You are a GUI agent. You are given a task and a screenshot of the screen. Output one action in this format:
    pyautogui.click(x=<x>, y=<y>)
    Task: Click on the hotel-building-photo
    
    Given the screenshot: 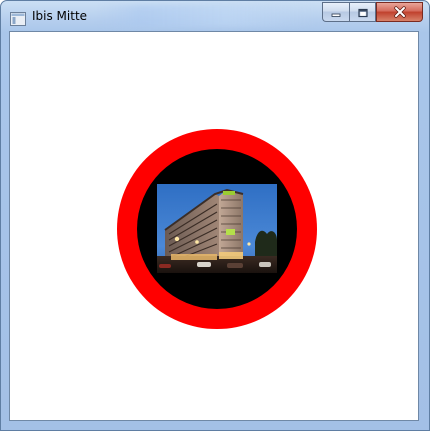 What is the action you would take?
    pyautogui.click(x=217, y=228)
    